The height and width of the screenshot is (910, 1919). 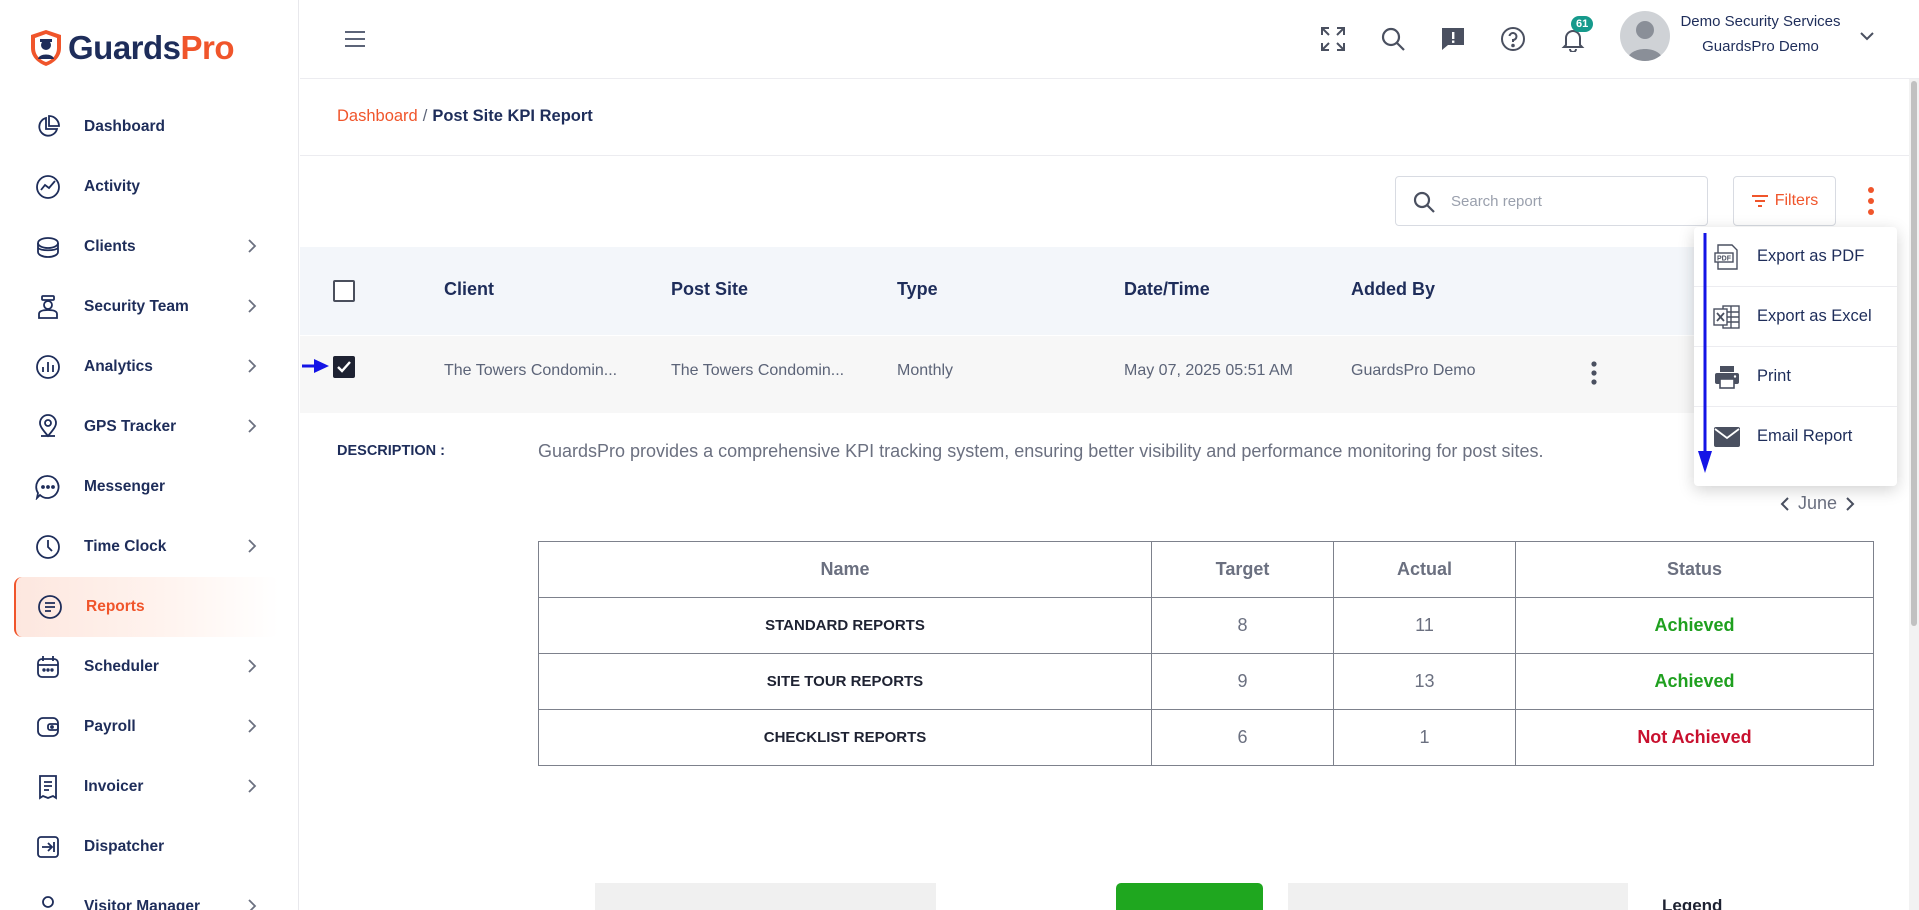 I want to click on pie-chart-icon, so click(x=48, y=127).